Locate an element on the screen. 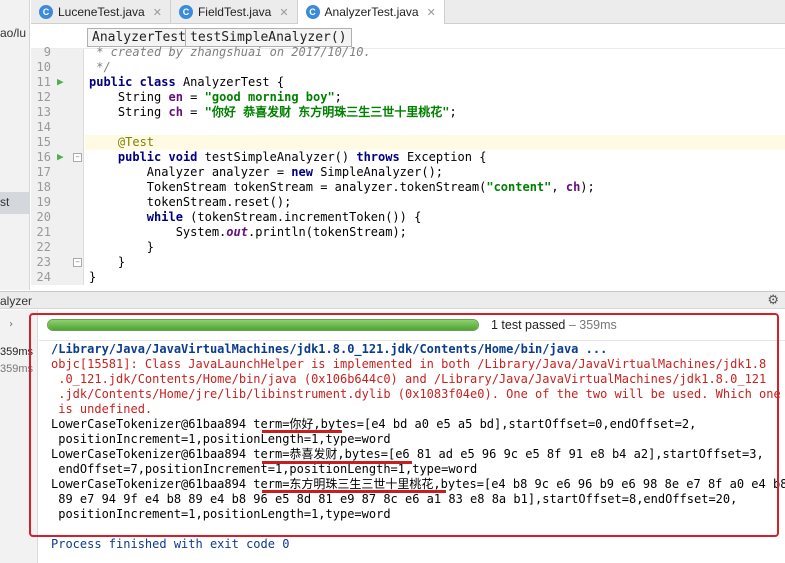 Image resolution: width=785 pixels, height=563 pixels. line-number: 14 is located at coordinates (43, 127).